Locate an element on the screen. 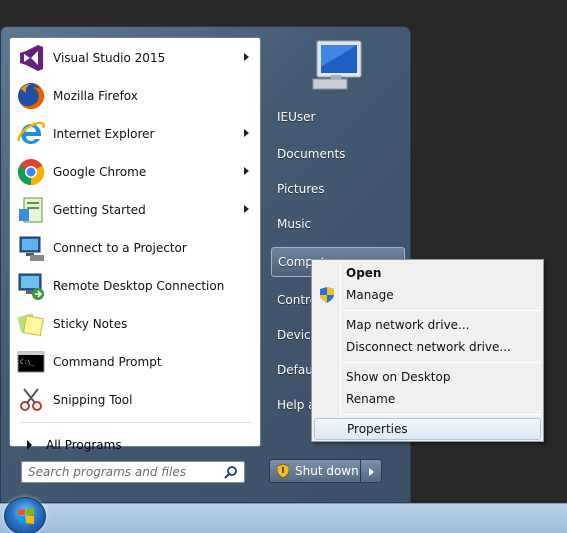 The image size is (567, 533). projector-icon is located at coordinates (31, 248).